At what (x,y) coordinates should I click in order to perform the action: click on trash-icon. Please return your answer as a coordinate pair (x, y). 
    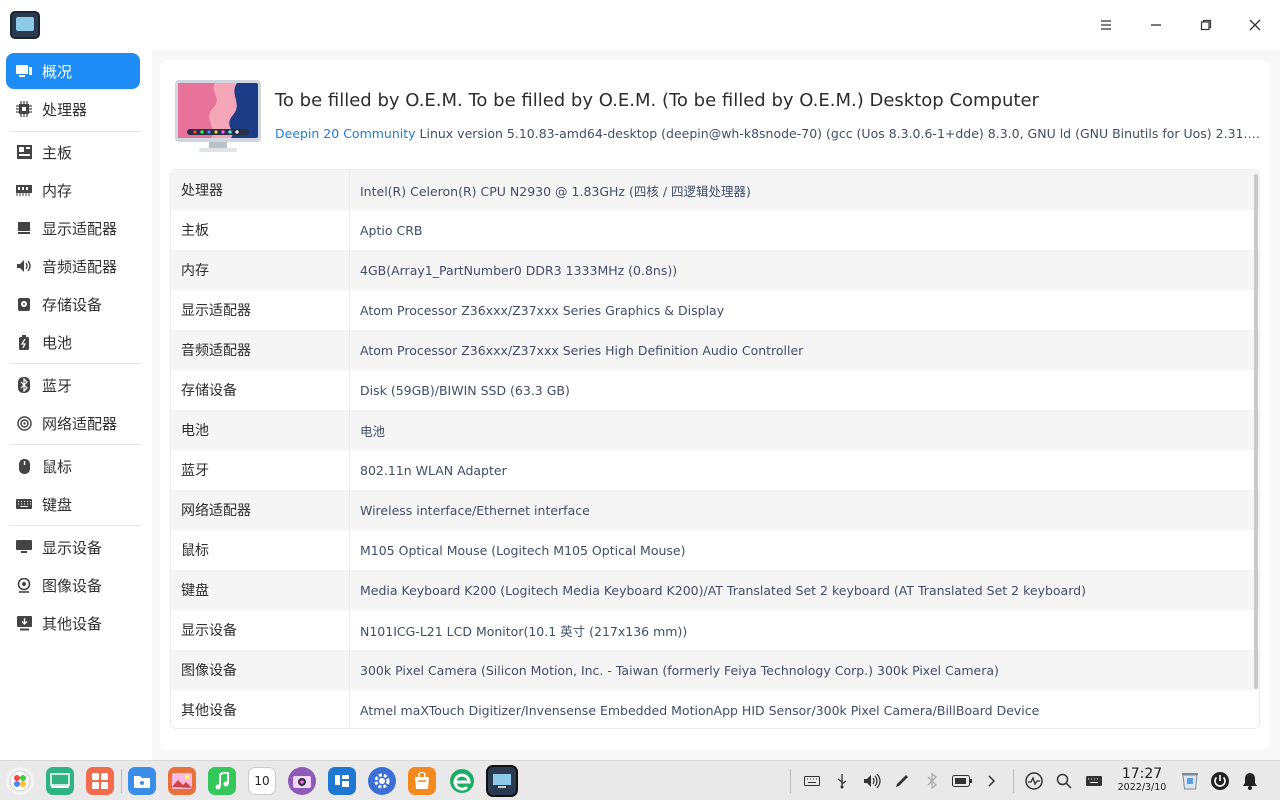
    Looking at the image, I should click on (1190, 781).